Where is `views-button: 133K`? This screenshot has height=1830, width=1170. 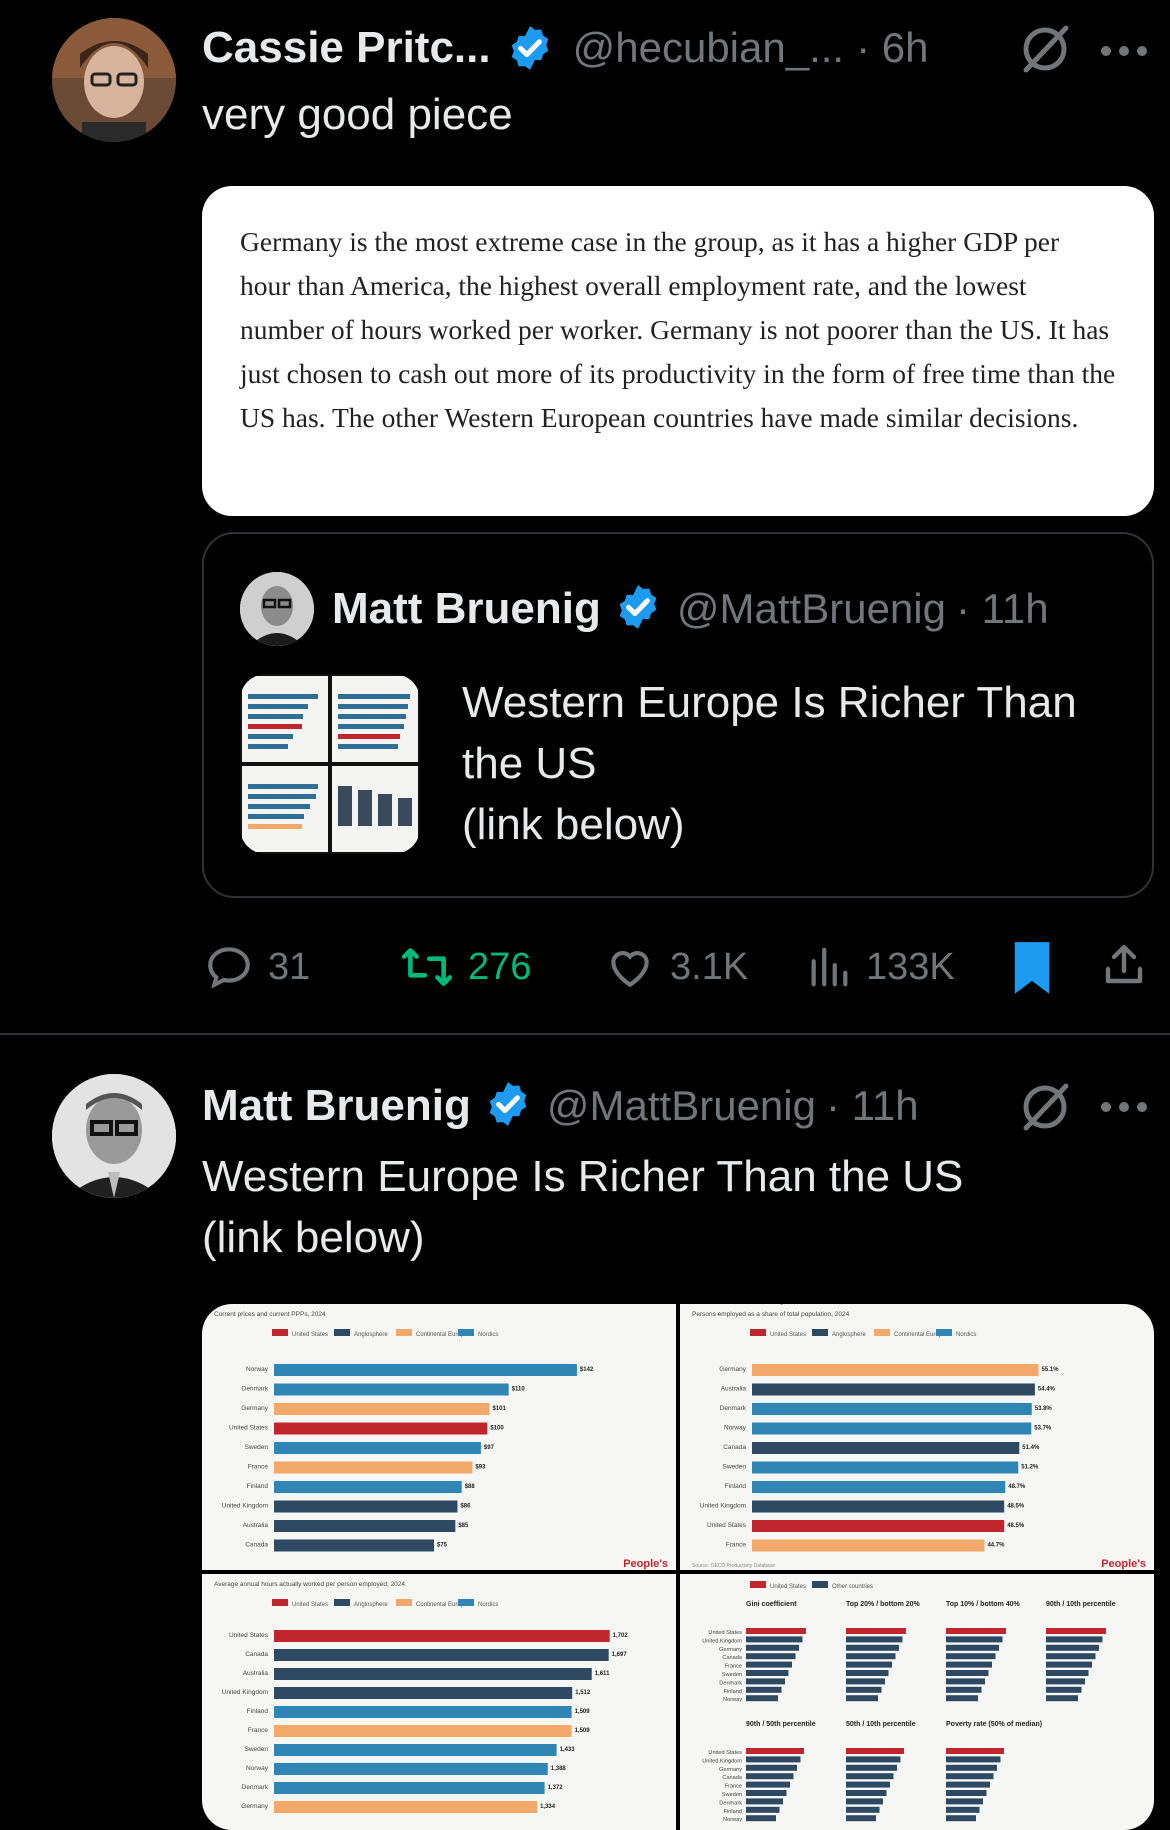 views-button: 133K is located at coordinates (880, 967).